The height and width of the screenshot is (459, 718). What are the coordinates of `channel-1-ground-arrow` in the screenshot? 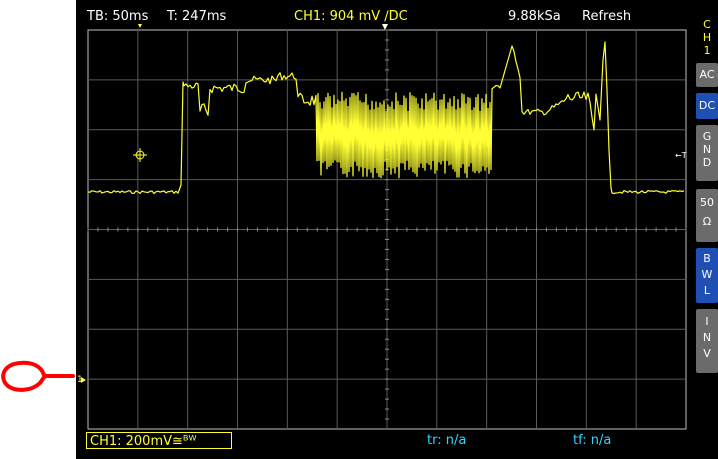 It's located at (83, 380).